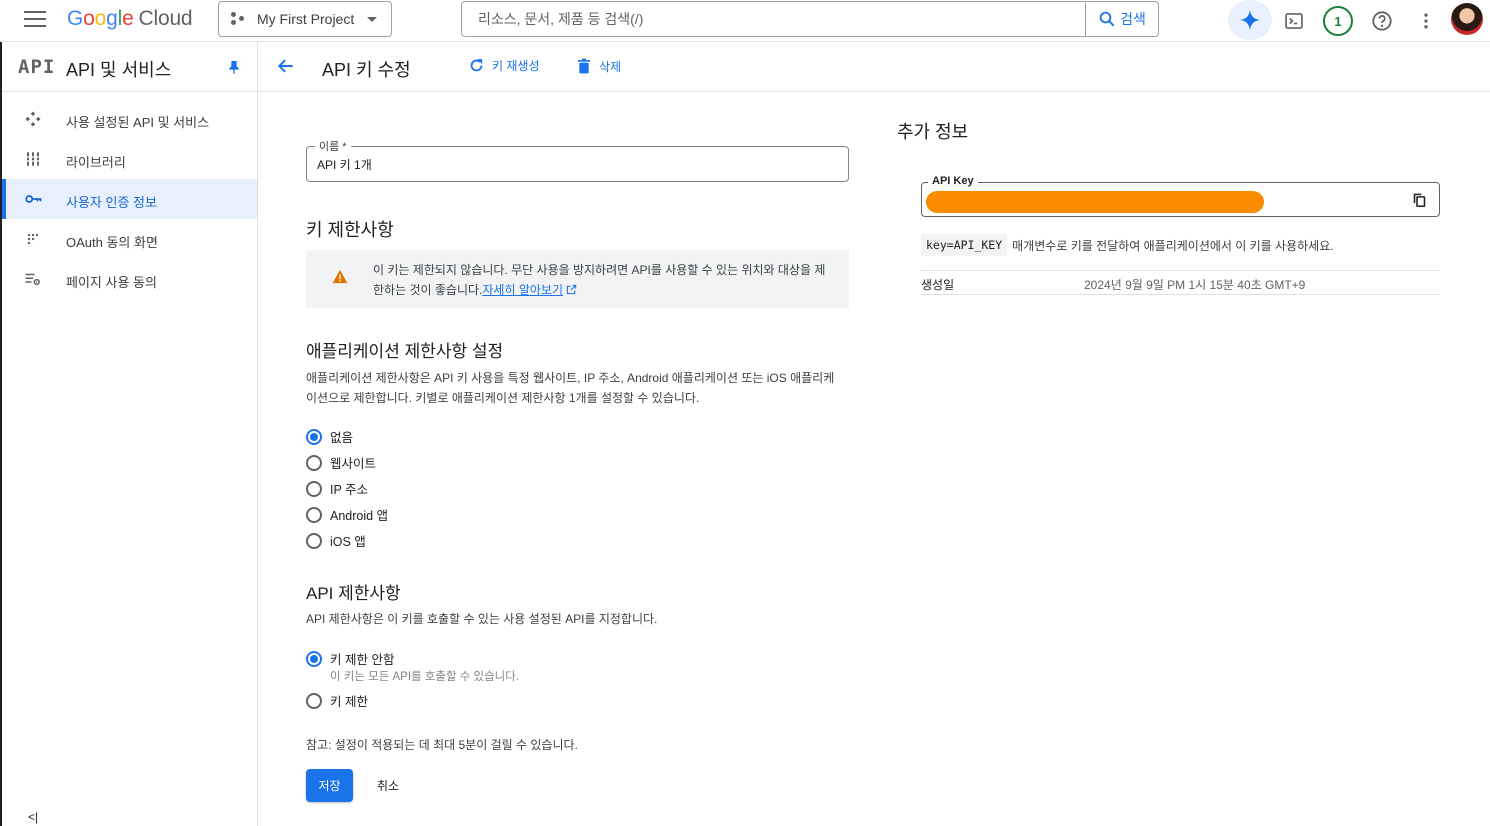 The image size is (1490, 826). What do you see at coordinates (1095, 202) in the screenshot?
I see `redacted-api-key` at bounding box center [1095, 202].